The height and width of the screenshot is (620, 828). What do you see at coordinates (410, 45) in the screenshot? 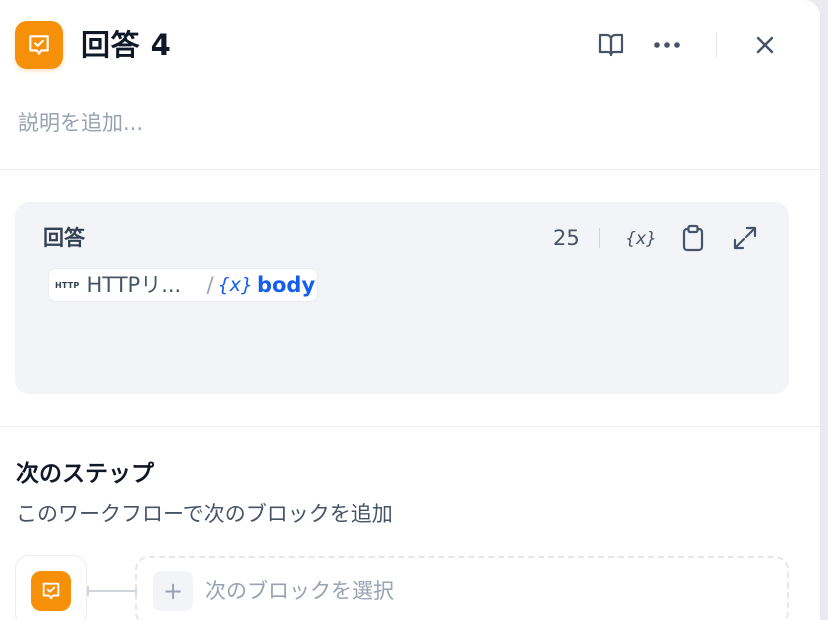
I see `panel-header: 回答 4` at bounding box center [410, 45].